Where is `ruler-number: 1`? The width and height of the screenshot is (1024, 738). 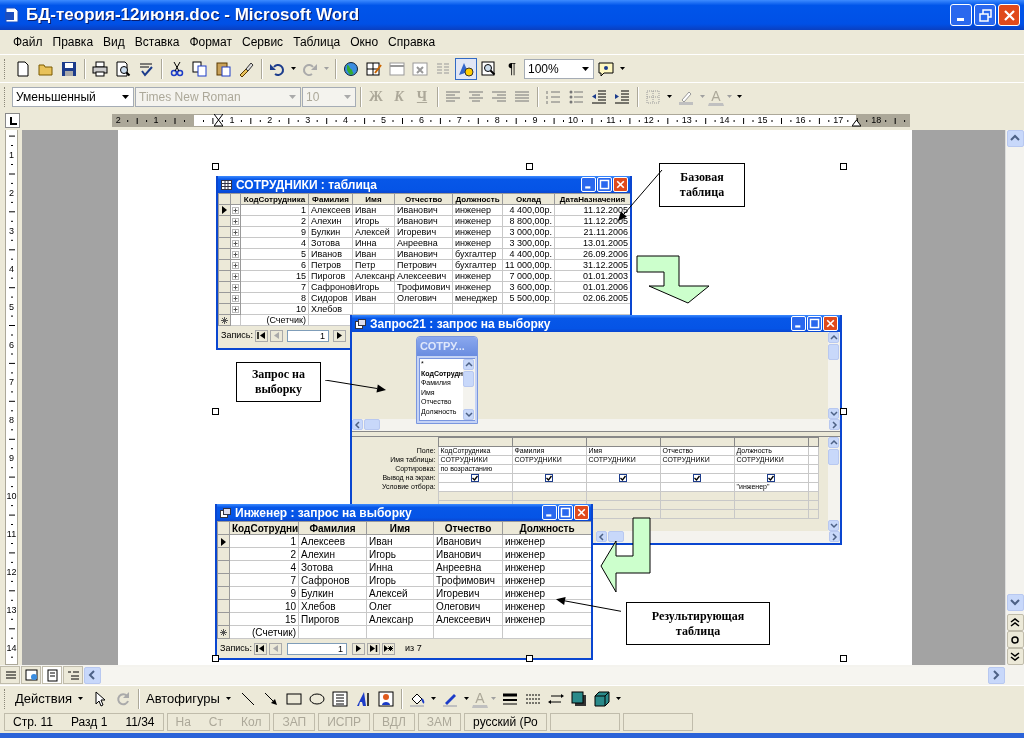 ruler-number: 1 is located at coordinates (232, 120).